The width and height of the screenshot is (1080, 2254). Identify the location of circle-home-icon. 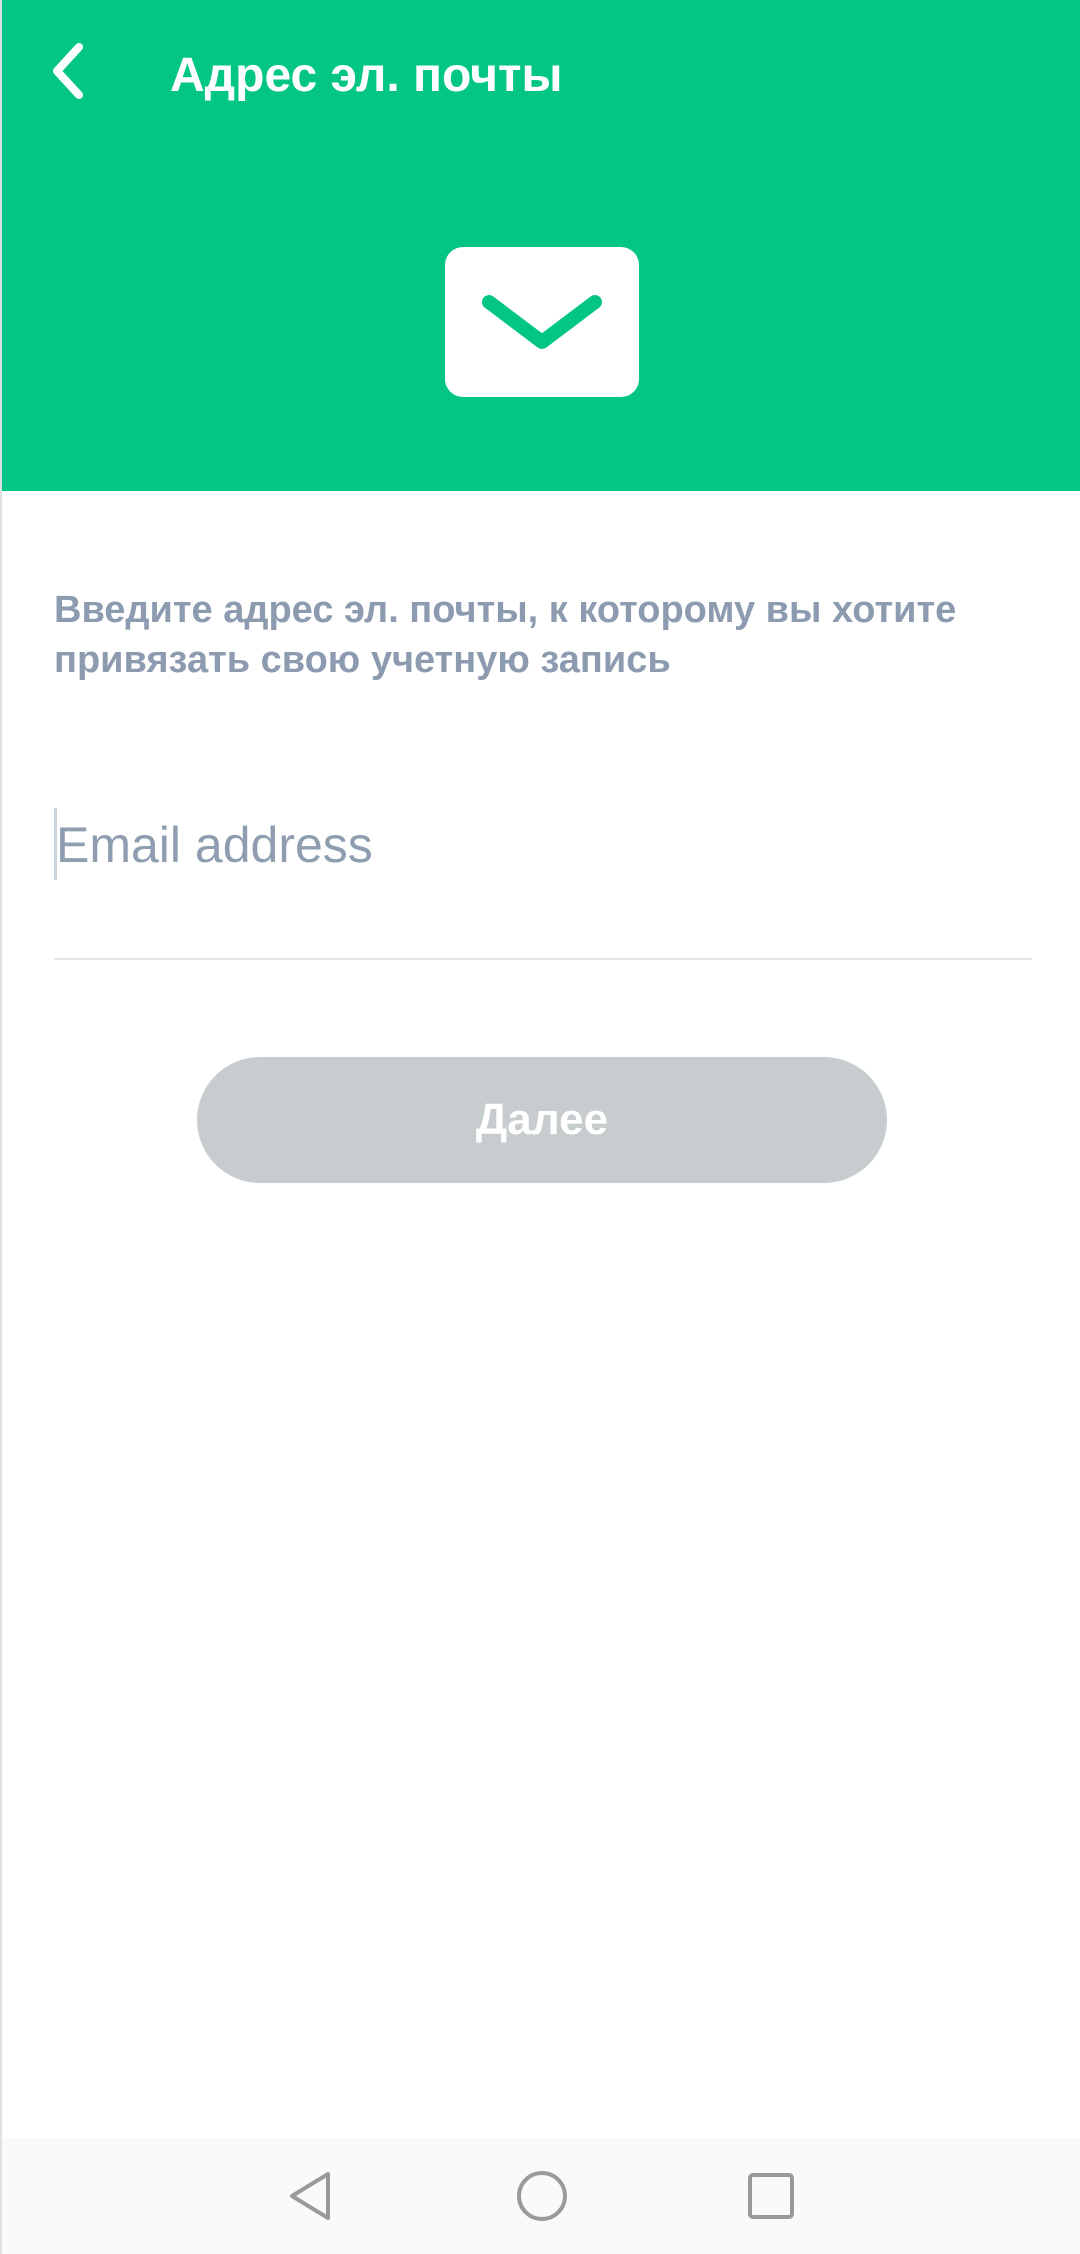
(542, 2196).